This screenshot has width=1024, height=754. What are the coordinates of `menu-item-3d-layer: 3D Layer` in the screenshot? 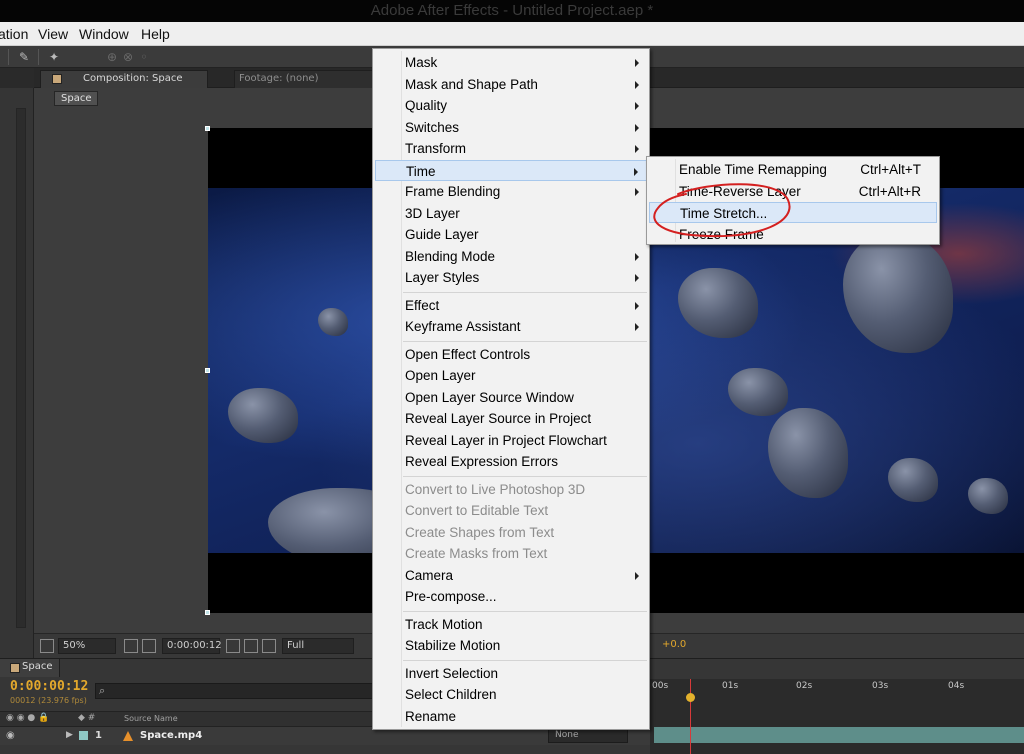 It's located at (511, 213).